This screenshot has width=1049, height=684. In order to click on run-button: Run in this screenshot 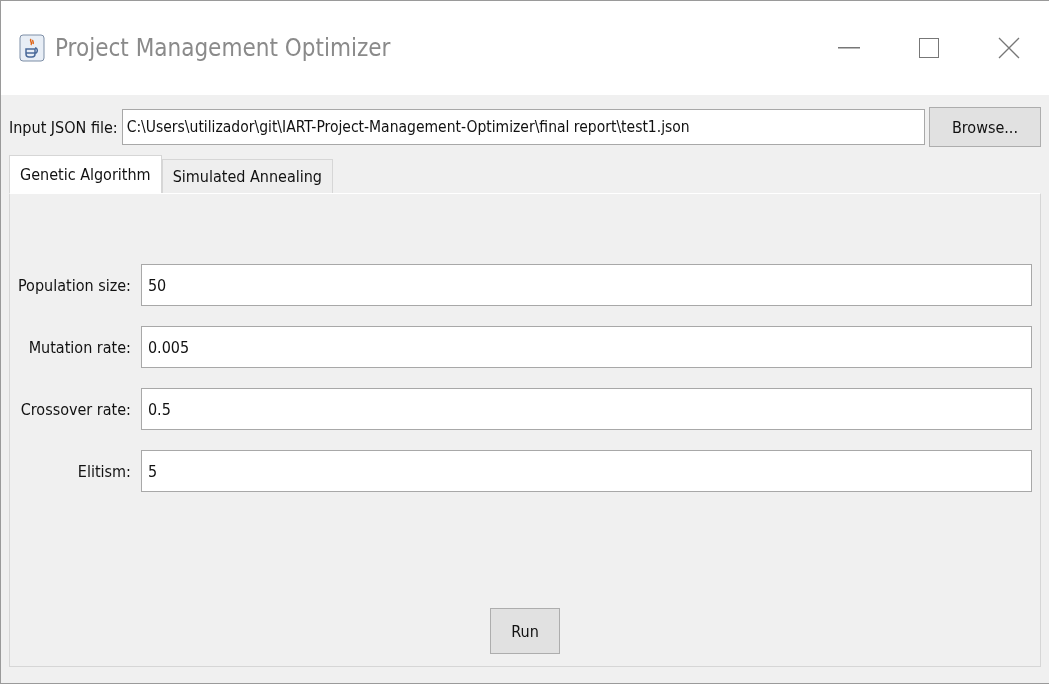, I will do `click(525, 631)`.